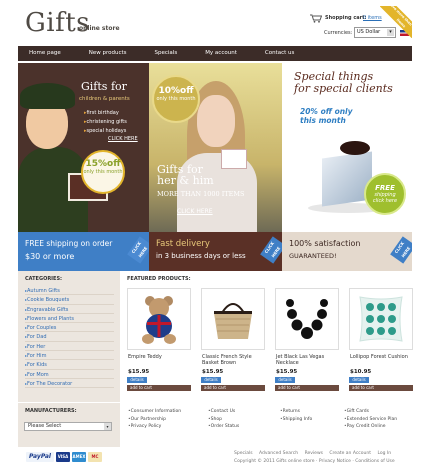 This screenshot has height=471, width=430. Describe the element at coordinates (309, 360) in the screenshot. I see `product-name: Jet Black Las Vegas Necklace` at that location.